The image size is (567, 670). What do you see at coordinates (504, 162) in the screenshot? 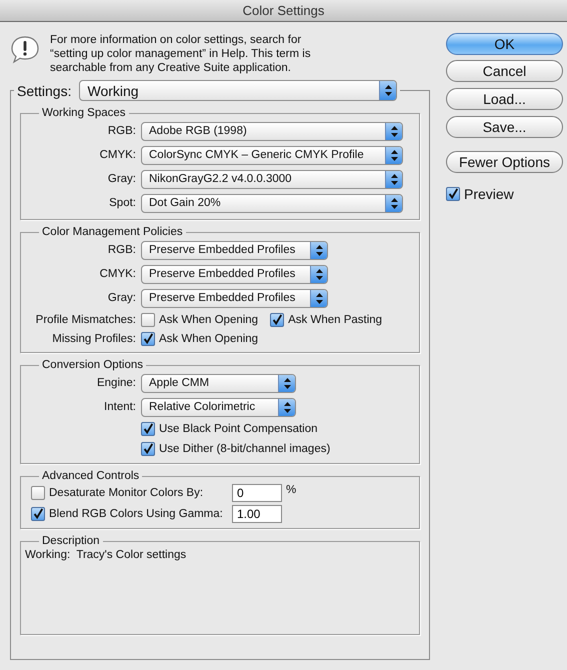
I see `dialog-button: Fewer Options` at bounding box center [504, 162].